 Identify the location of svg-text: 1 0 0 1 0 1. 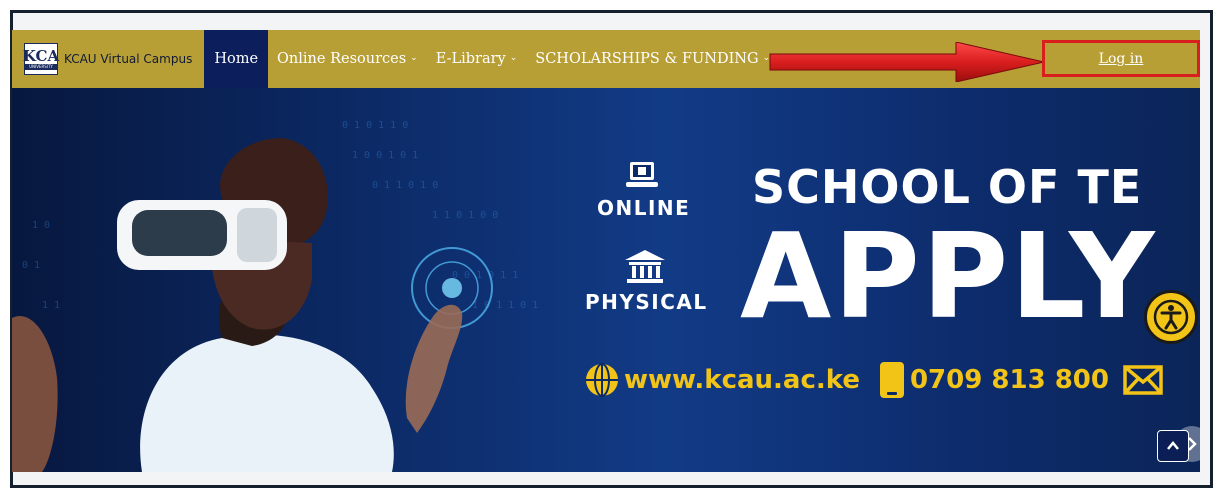
(385, 155).